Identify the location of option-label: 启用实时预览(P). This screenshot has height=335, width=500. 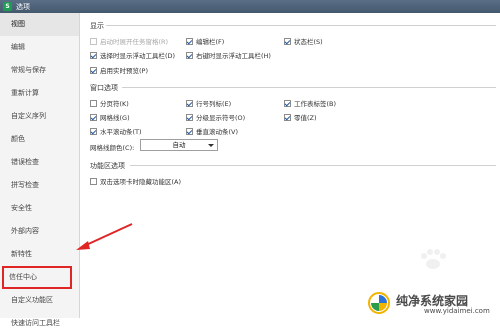
(124, 71).